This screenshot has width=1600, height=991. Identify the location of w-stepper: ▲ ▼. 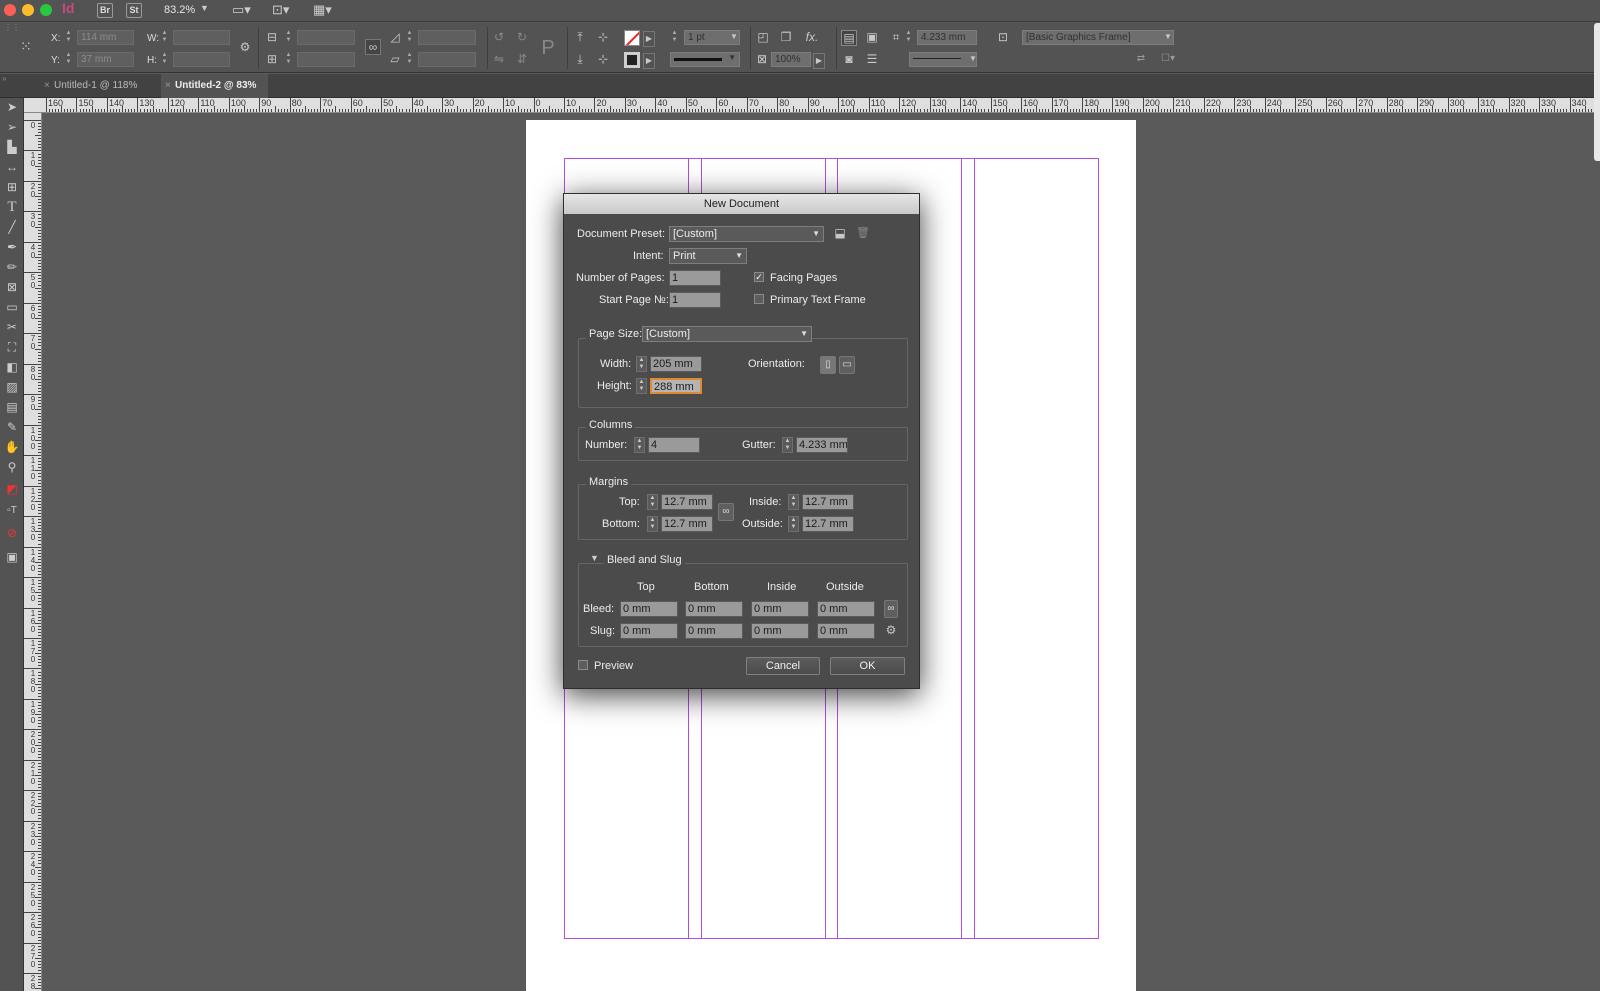
(164, 37).